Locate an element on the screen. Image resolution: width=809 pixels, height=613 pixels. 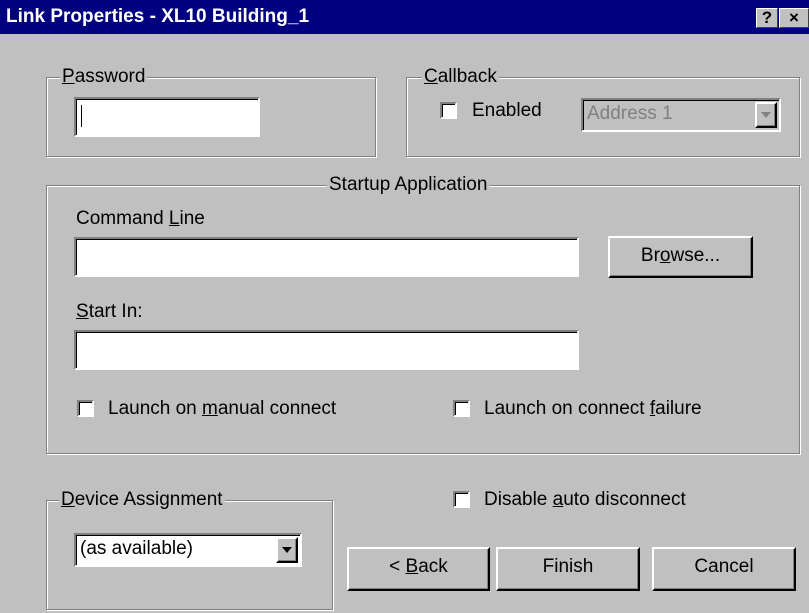
disable-auto-disconnect-checkbox is located at coordinates (461, 499).